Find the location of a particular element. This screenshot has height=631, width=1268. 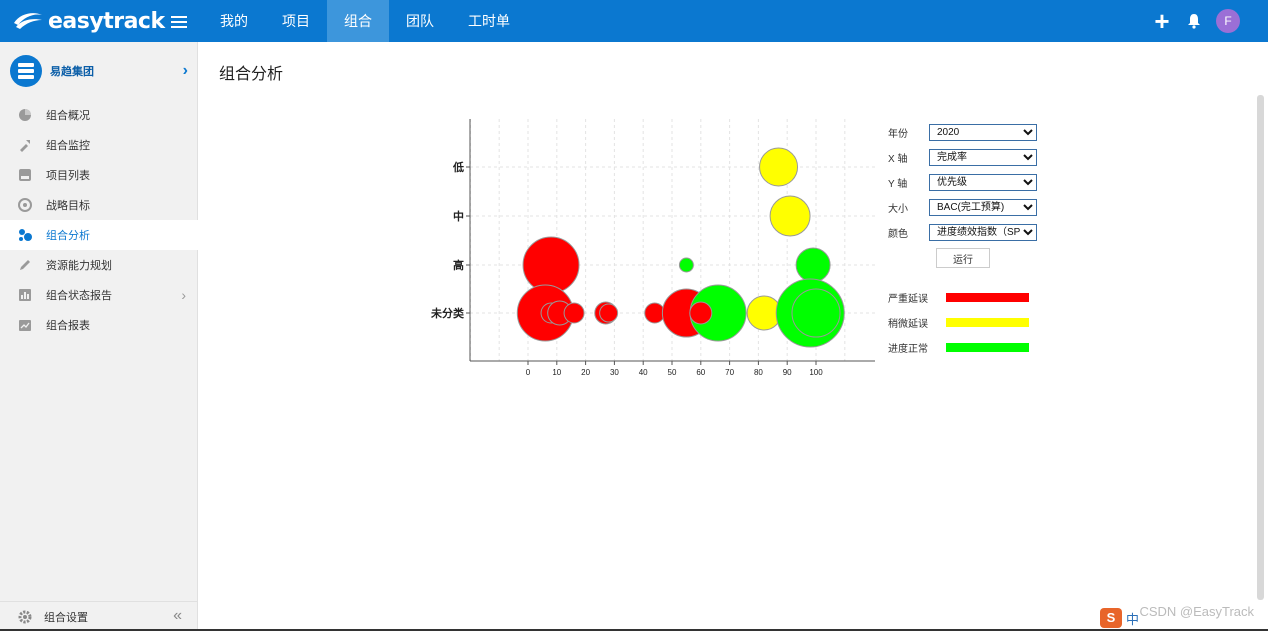

nav-item-projects: 项目 is located at coordinates (296, 21).